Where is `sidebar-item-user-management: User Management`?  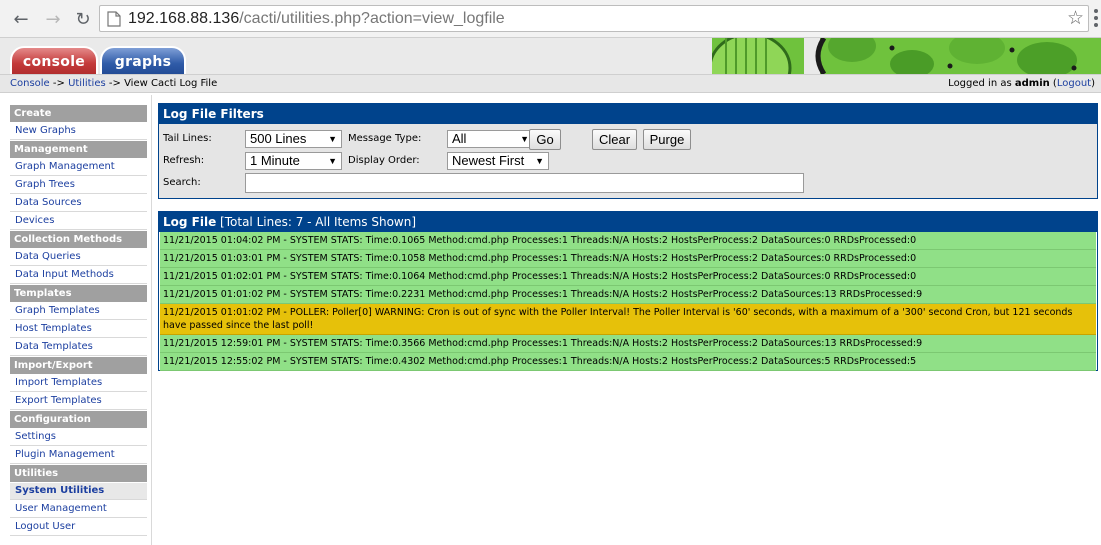
sidebar-item-user-management: User Management is located at coordinates (78, 509).